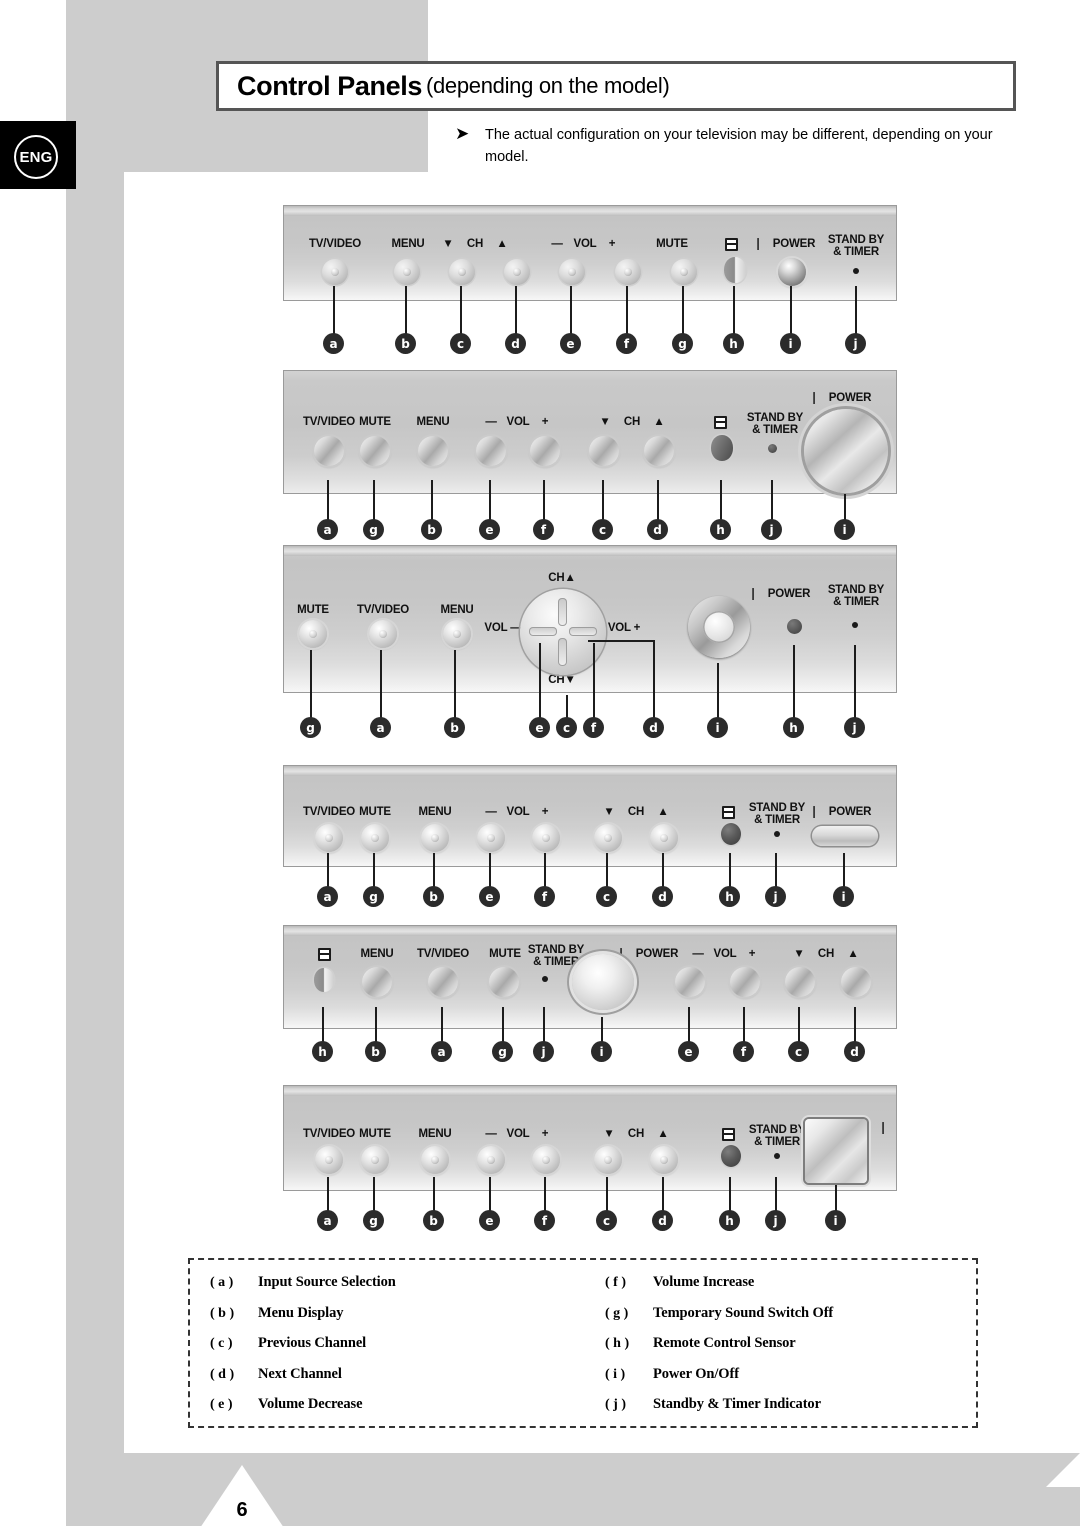 This screenshot has width=1080, height=1528. Describe the element at coordinates (688, 1051) in the screenshot. I see `callout-e: e` at that location.